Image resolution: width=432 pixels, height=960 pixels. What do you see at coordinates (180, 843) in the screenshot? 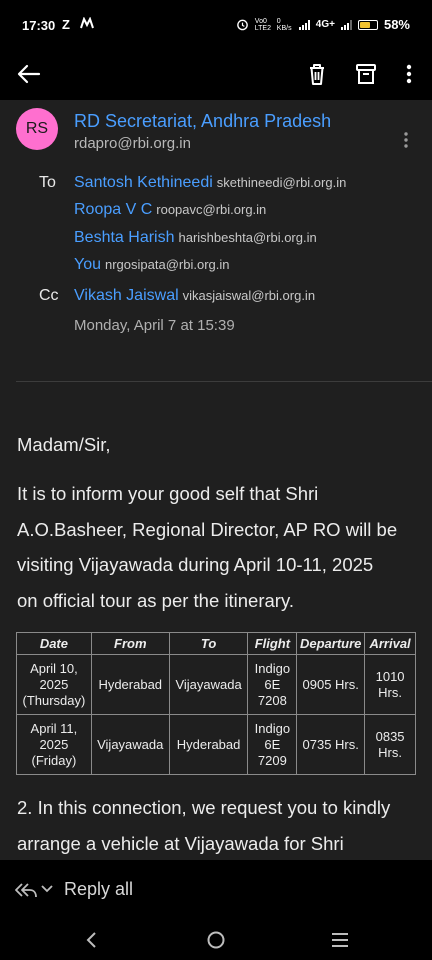
I see `paragraph-line: arrange a vehicle at Vijayawada for Shri` at bounding box center [180, 843].